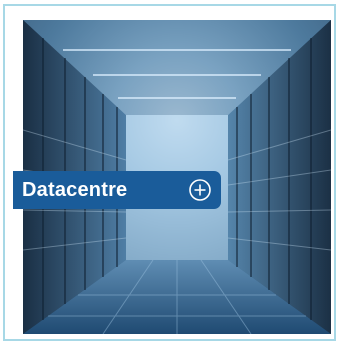 The image size is (343, 347). I want to click on datacentre-label-button: Datacentre, so click(117, 190).